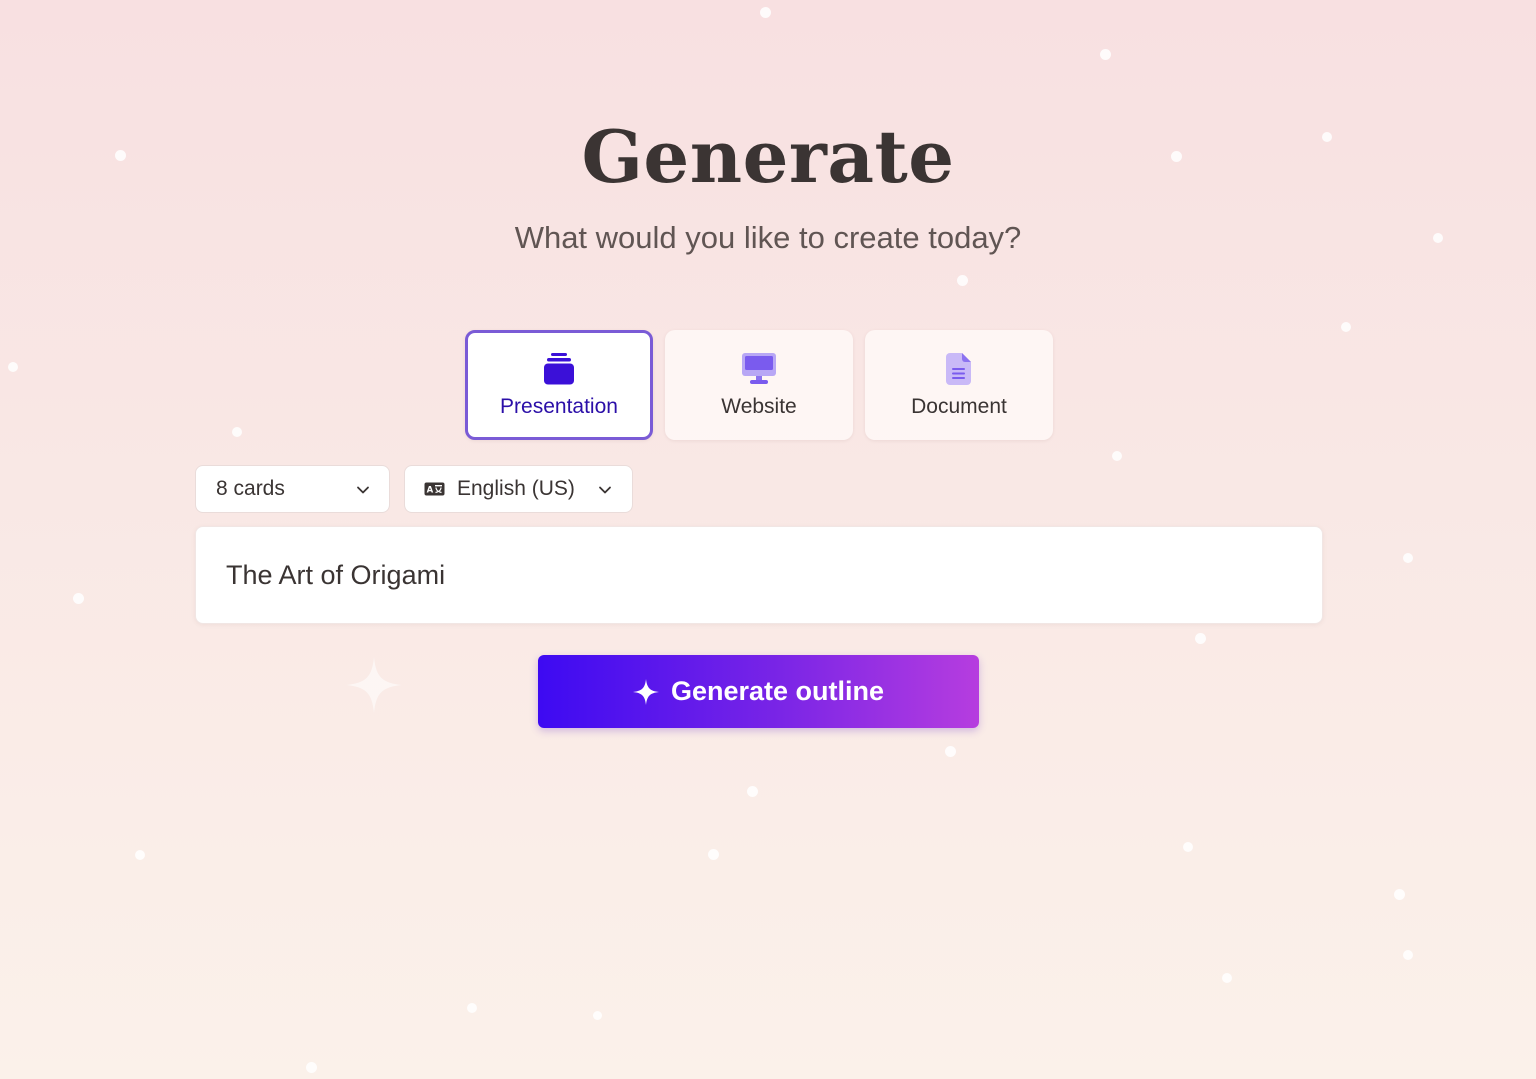 This screenshot has width=1536, height=1079. I want to click on type-card-presentation: Presentation, so click(559, 385).